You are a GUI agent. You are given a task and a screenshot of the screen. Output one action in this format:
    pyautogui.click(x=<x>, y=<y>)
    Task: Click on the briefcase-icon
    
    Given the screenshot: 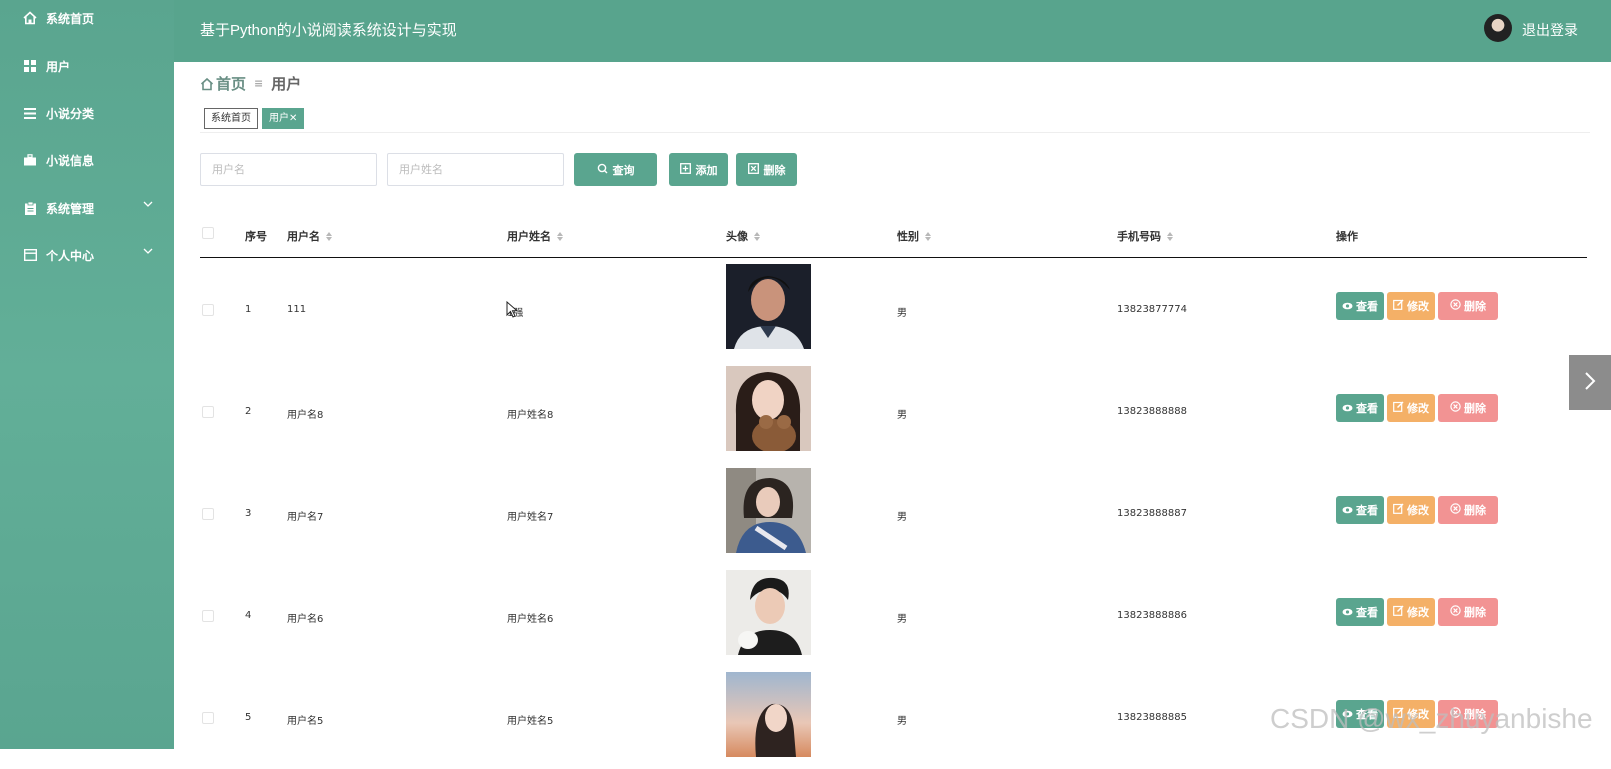 What is the action you would take?
    pyautogui.click(x=30, y=160)
    